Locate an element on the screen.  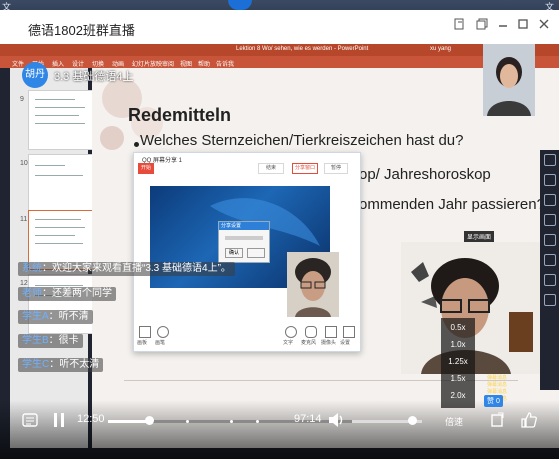
avatar: 胡丹 is located at coordinates (35, 75).